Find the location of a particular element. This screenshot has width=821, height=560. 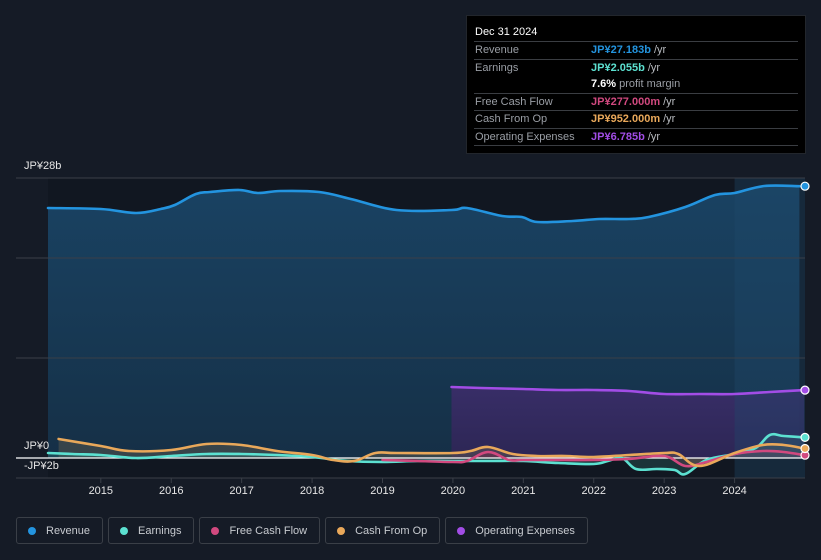

legend-item-revenue: Revenue is located at coordinates (60, 530).